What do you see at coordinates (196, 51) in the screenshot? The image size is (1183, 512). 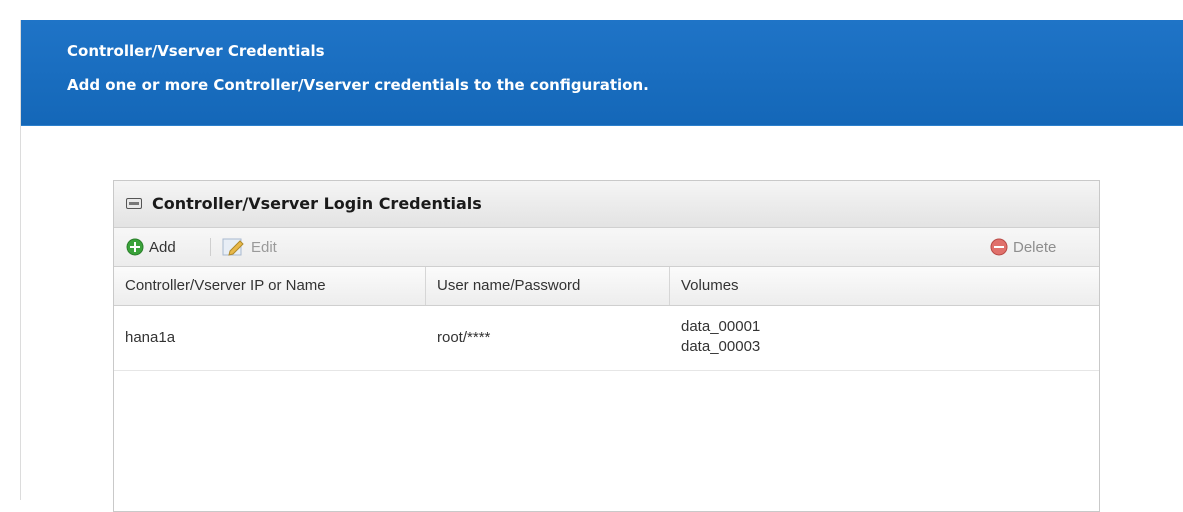 I see `page-title: Controller/Vserver Credentials` at bounding box center [196, 51].